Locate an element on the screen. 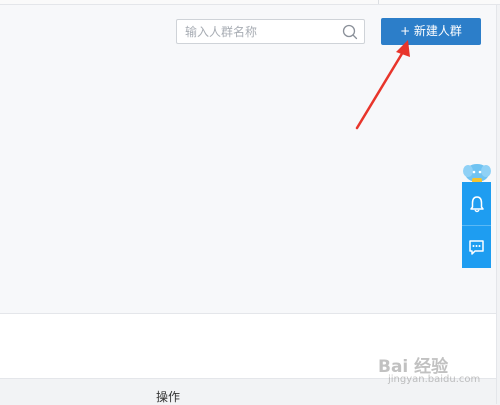 This screenshot has width=500, height=405. table-header-operations: 操作 is located at coordinates (167, 397).